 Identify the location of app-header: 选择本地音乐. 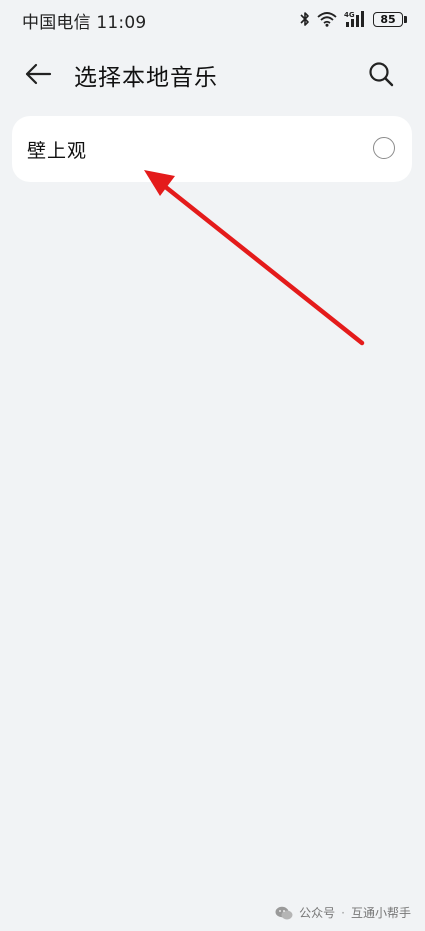
(212, 74).